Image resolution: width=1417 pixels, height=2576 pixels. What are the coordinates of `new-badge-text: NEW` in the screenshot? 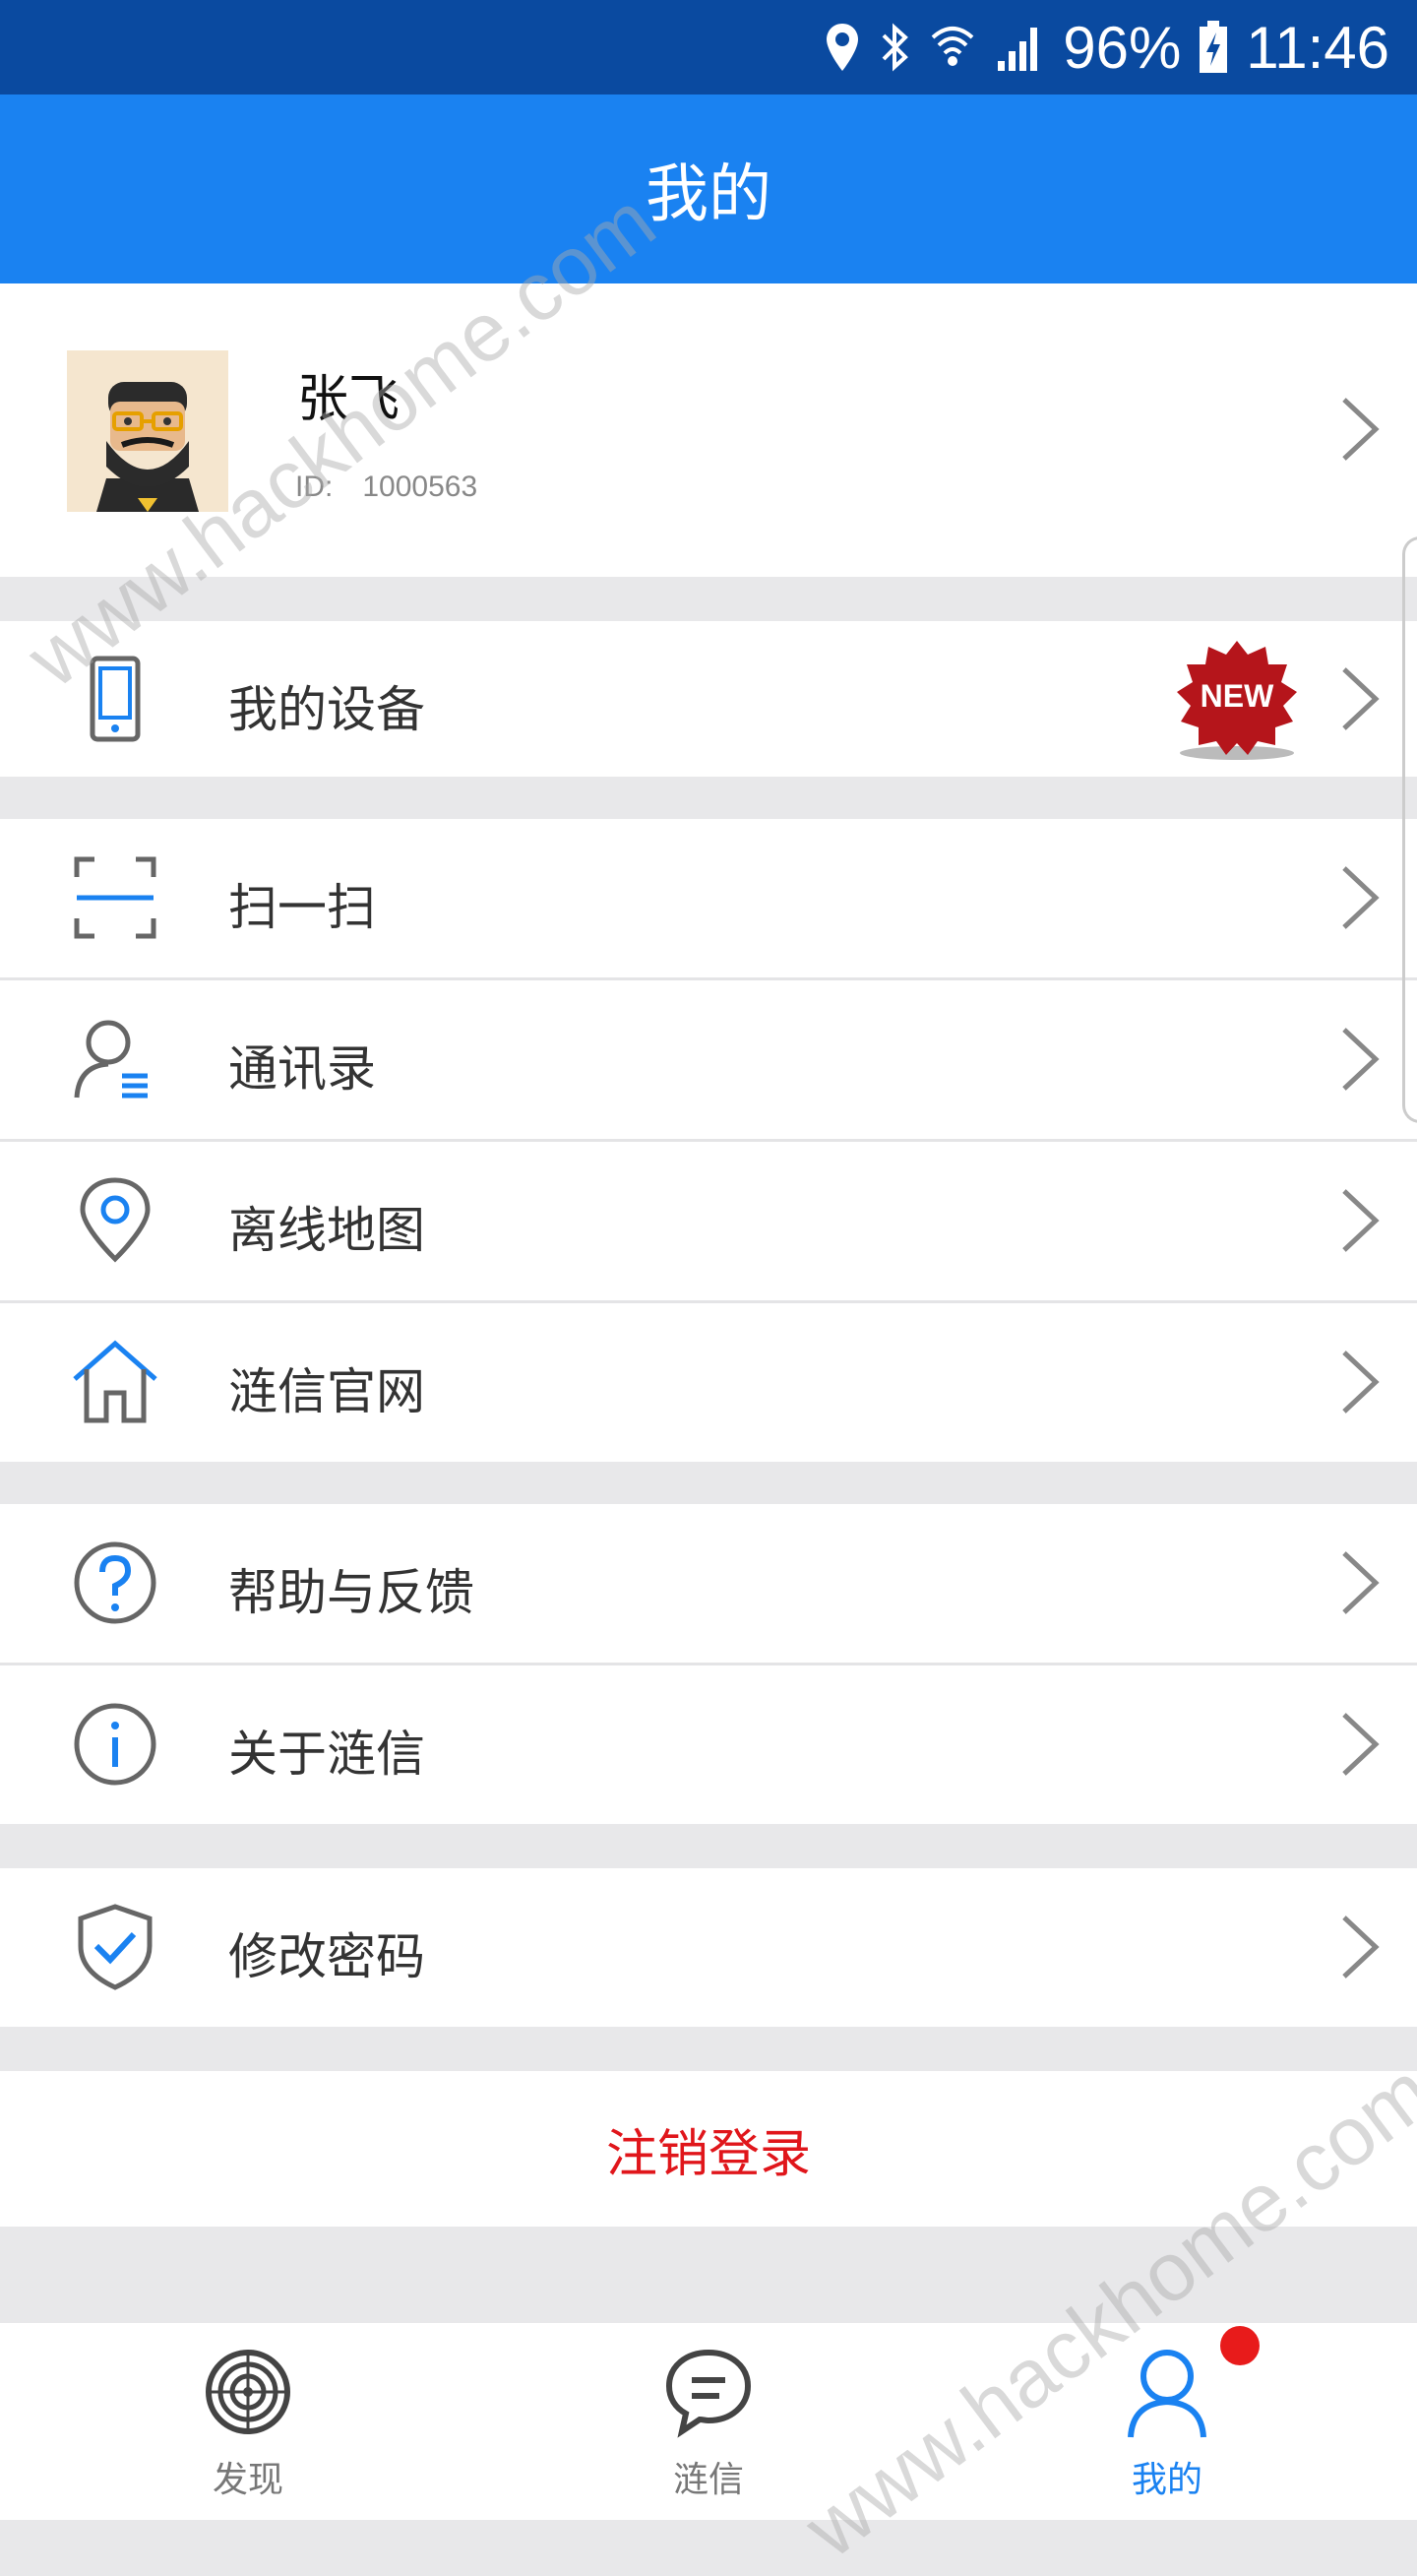 It's located at (1237, 696).